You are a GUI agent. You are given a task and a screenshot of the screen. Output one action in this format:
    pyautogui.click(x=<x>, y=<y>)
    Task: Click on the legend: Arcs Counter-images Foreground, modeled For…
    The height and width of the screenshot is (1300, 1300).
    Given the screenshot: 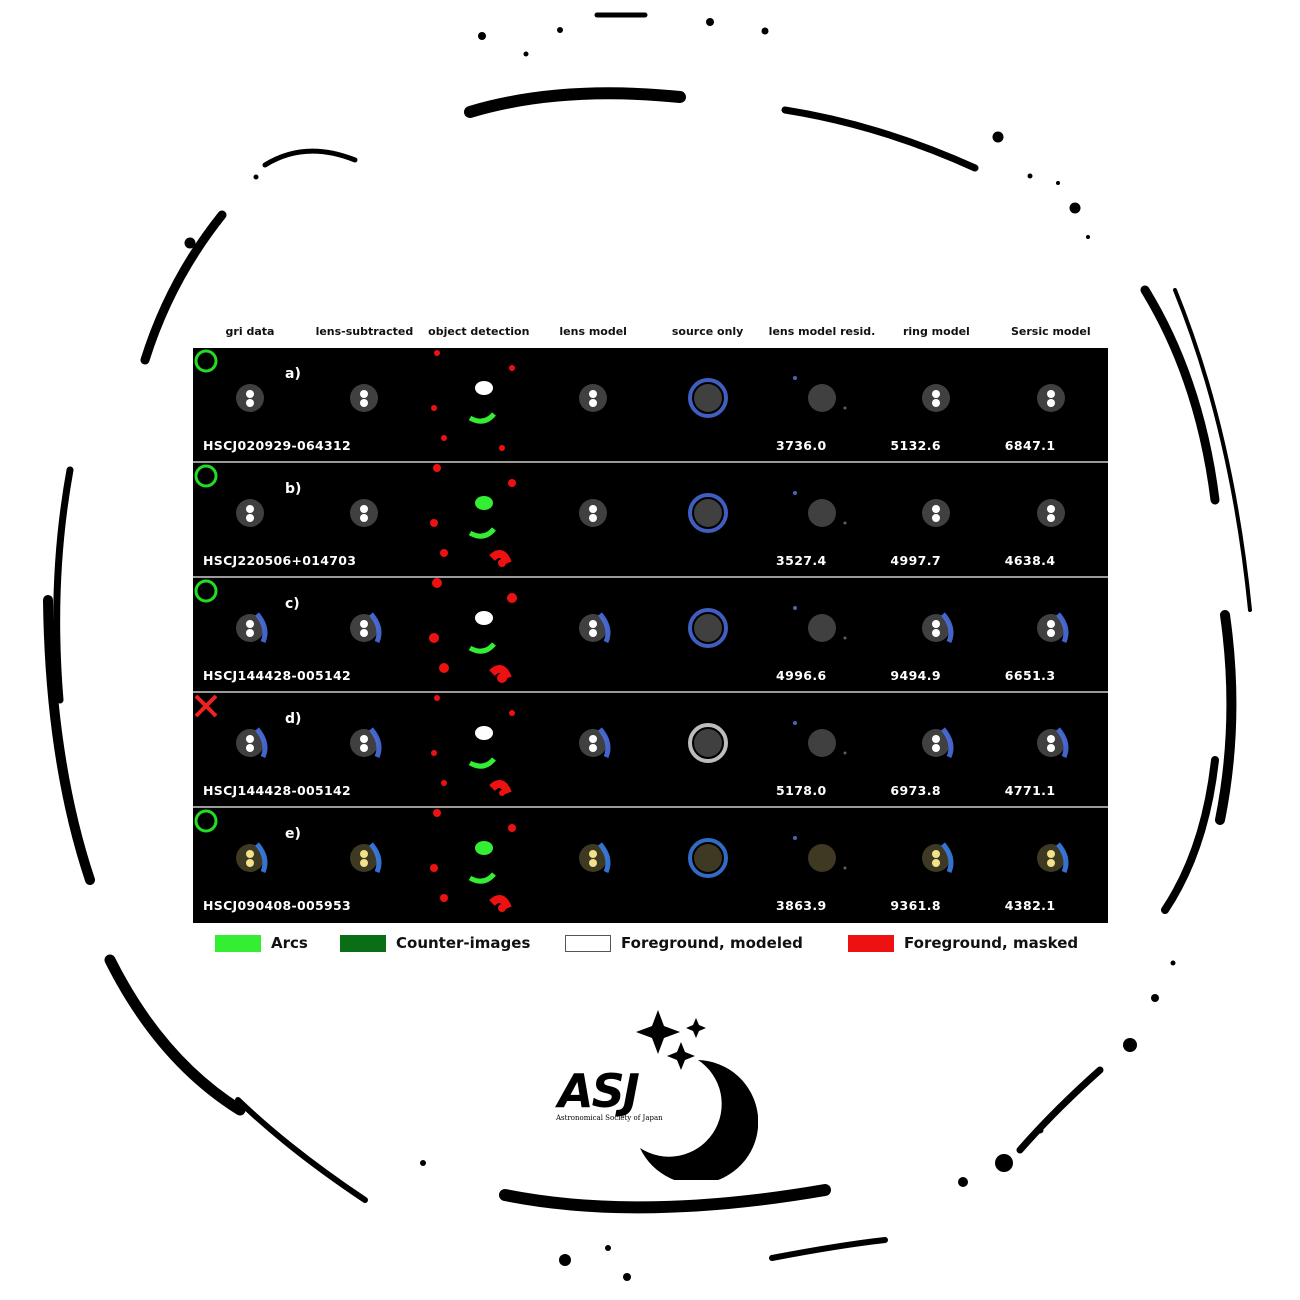 What is the action you would take?
    pyautogui.click(x=650, y=944)
    